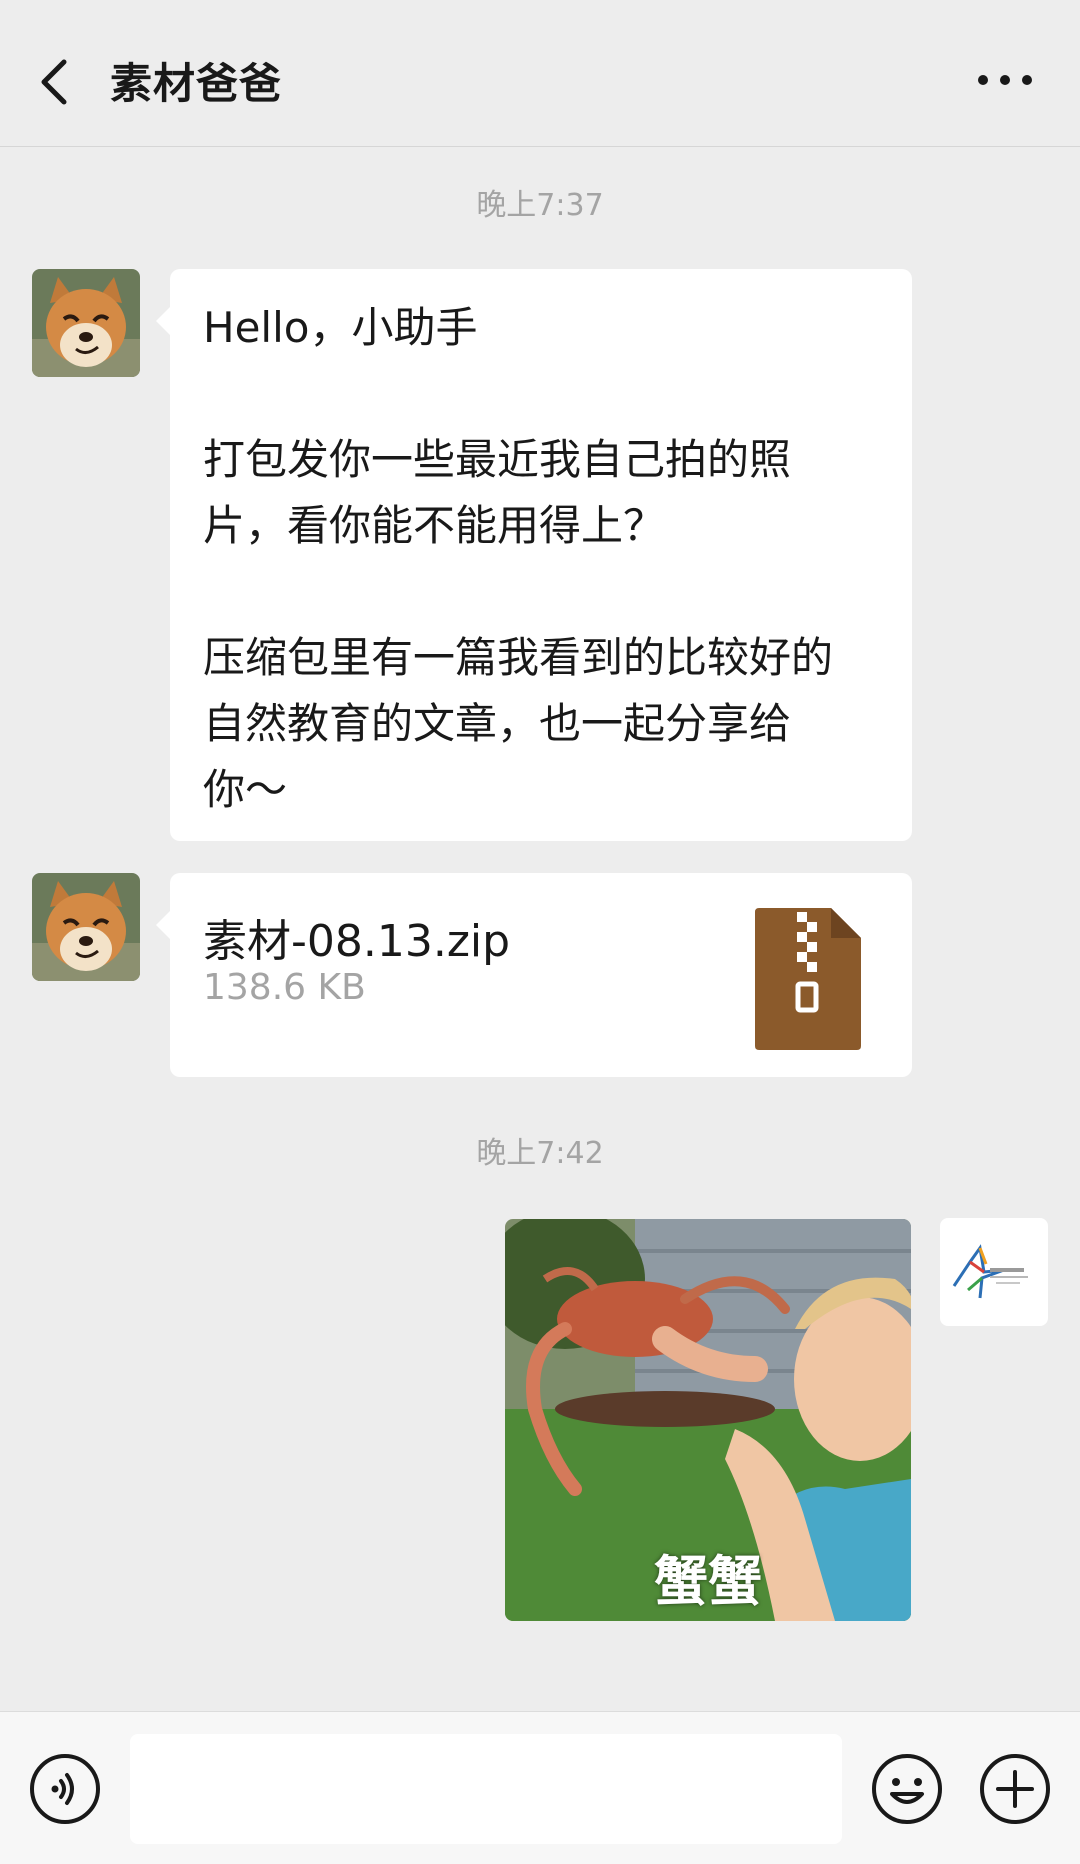 The image size is (1080, 1864). I want to click on plus-icon, so click(1015, 1789).